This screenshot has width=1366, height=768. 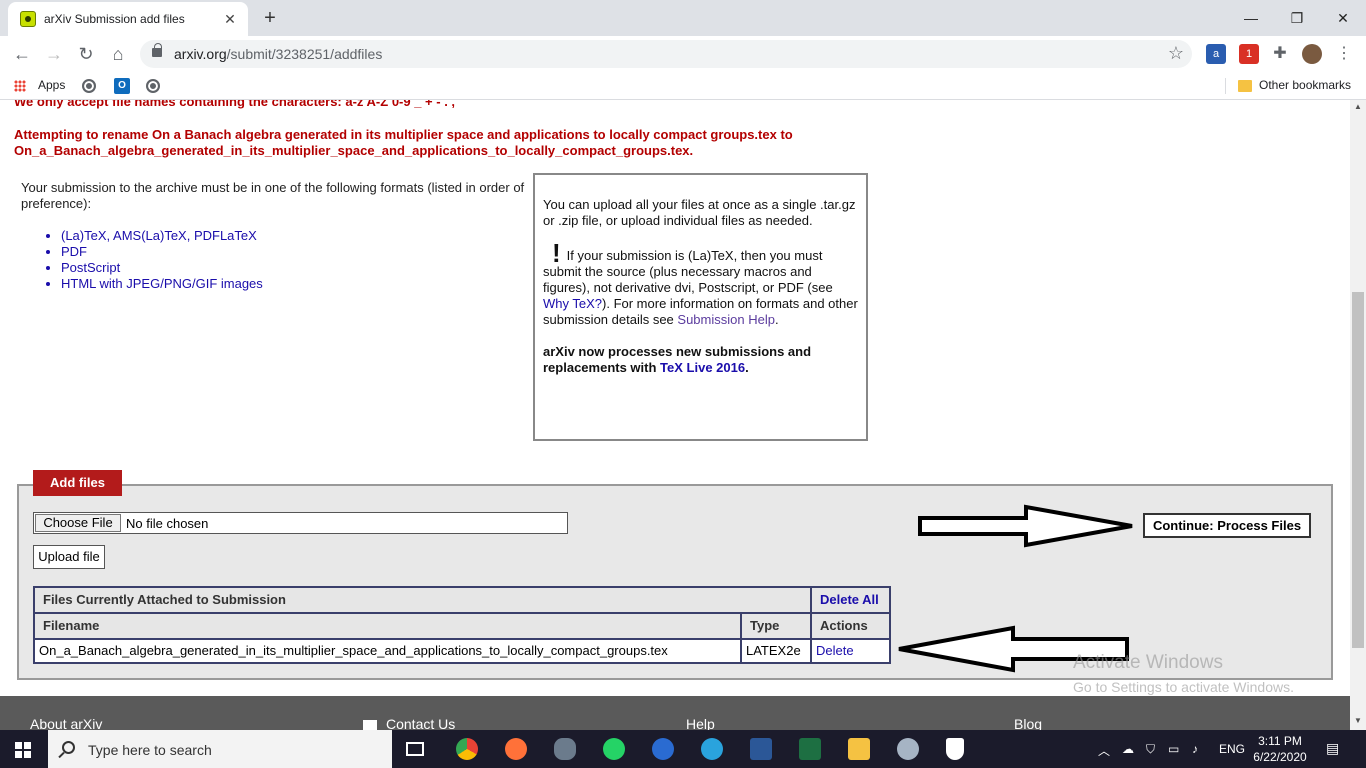 What do you see at coordinates (1280, 757) in the screenshot?
I see `clock-date: 6/22/2020` at bounding box center [1280, 757].